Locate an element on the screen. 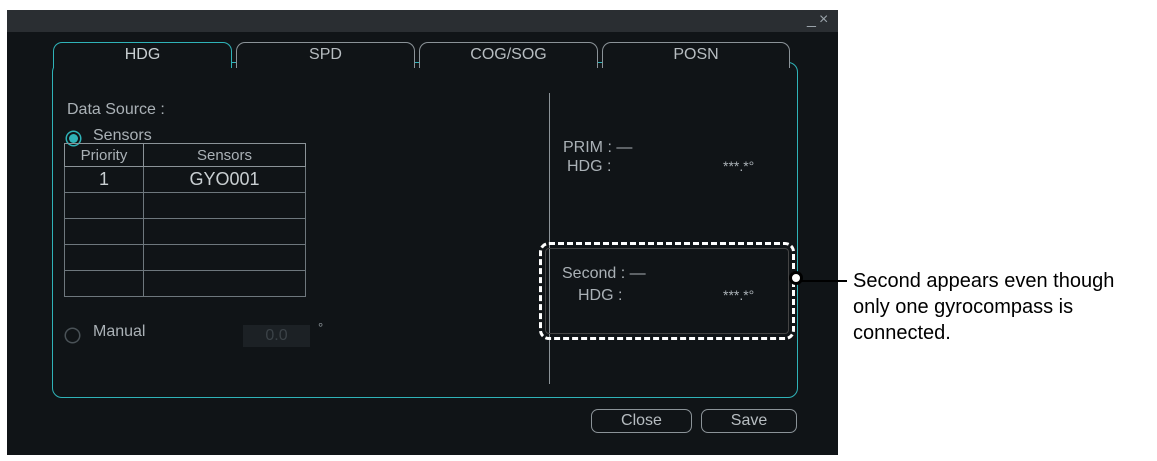 The image size is (1157, 461). prim-label: PRIM : — is located at coordinates (598, 147).